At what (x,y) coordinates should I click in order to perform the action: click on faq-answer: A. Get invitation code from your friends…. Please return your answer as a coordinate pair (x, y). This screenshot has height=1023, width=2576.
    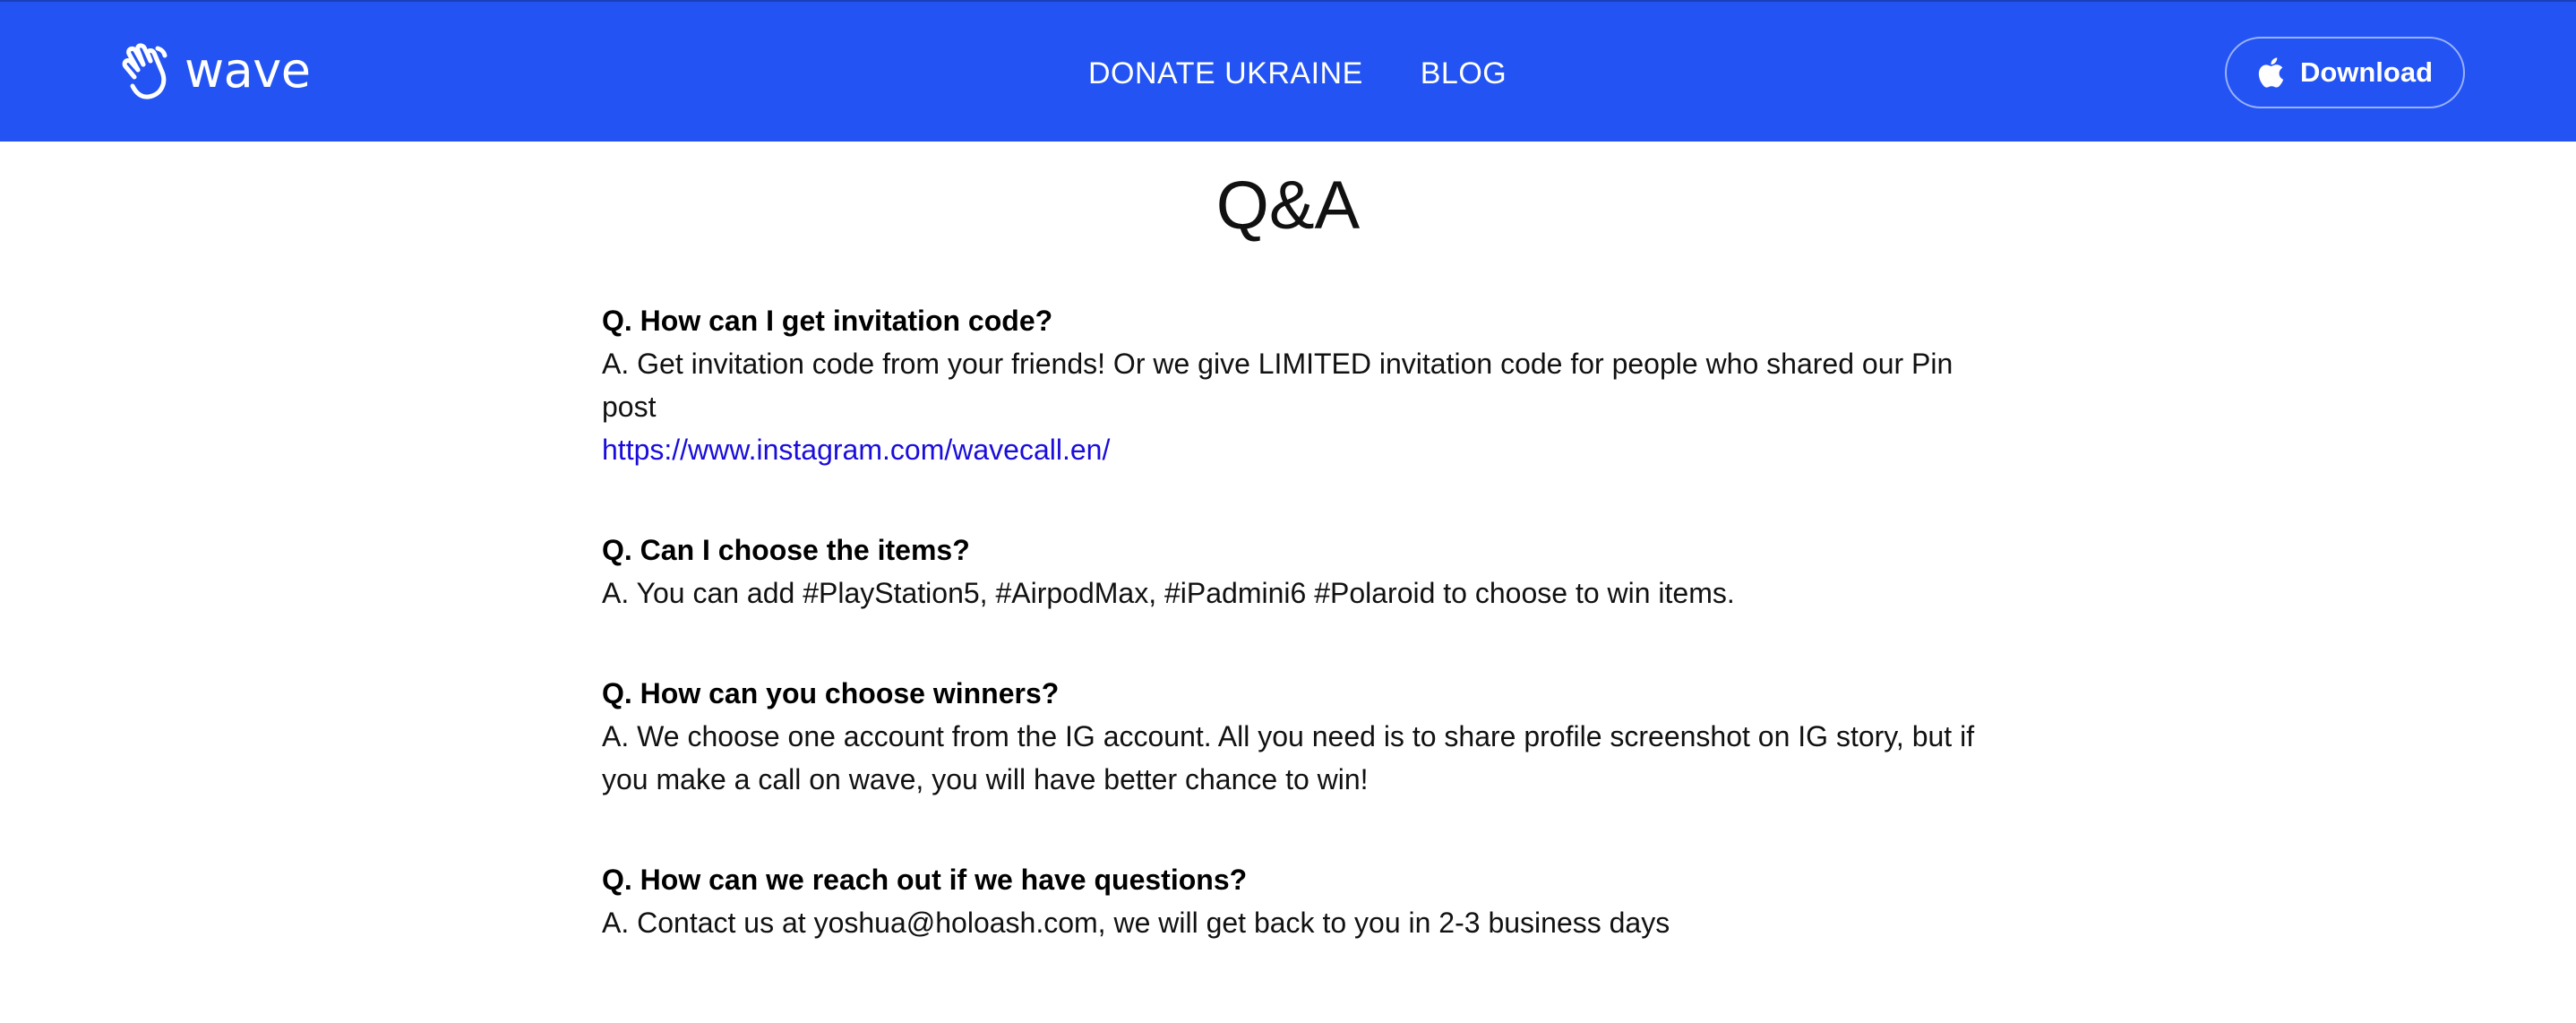
    Looking at the image, I should click on (1277, 385).